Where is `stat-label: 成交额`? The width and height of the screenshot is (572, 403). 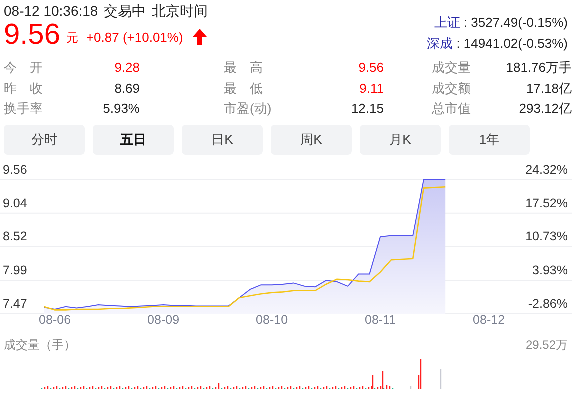 stat-label: 成交额 is located at coordinates (451, 89).